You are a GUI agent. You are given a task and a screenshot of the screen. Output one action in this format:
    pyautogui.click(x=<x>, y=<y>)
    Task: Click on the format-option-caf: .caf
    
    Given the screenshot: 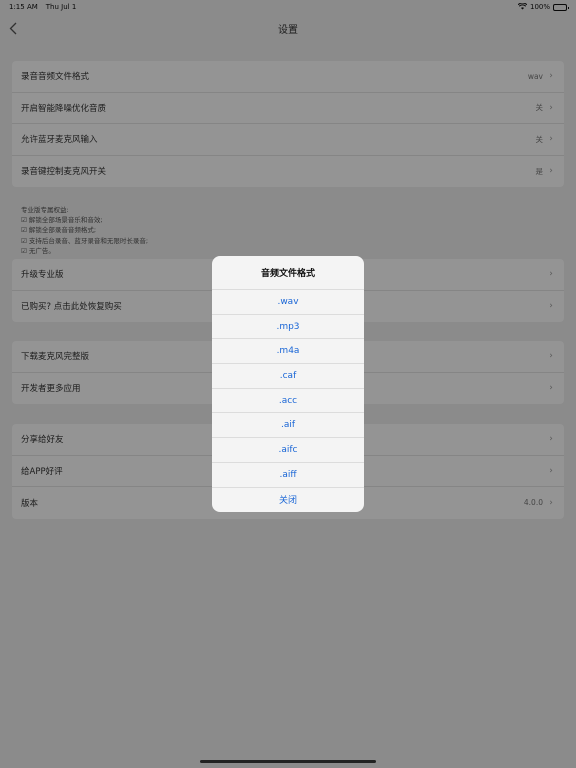 What is the action you would take?
    pyautogui.click(x=288, y=376)
    